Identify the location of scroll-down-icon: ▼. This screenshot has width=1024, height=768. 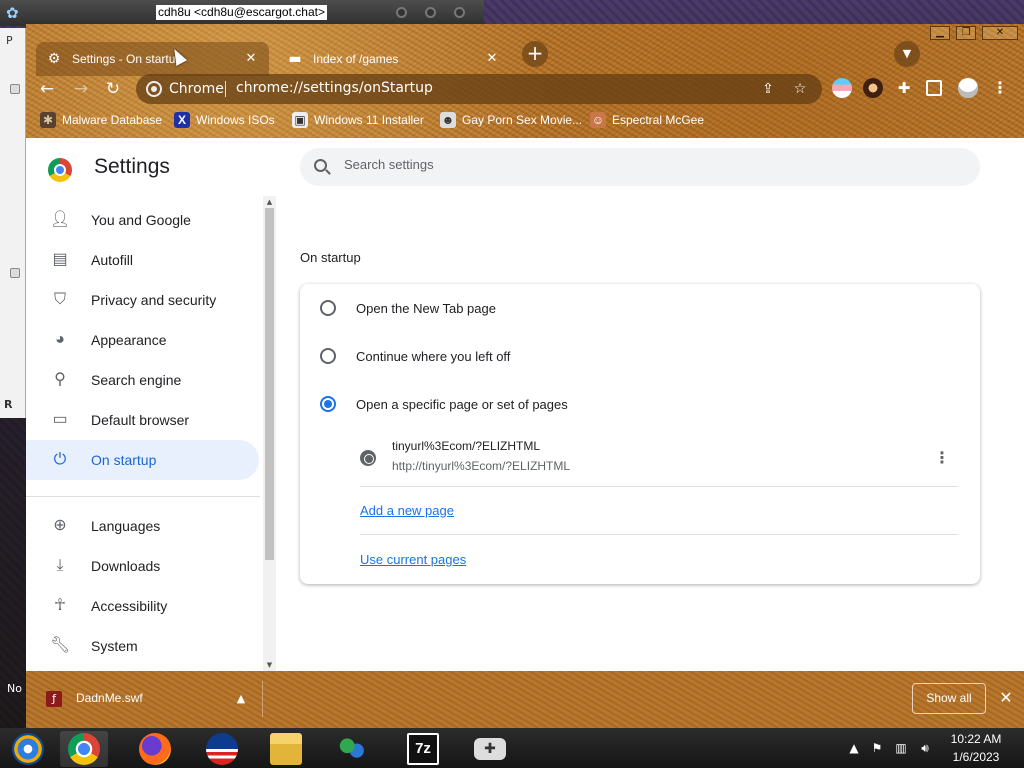
(269, 665).